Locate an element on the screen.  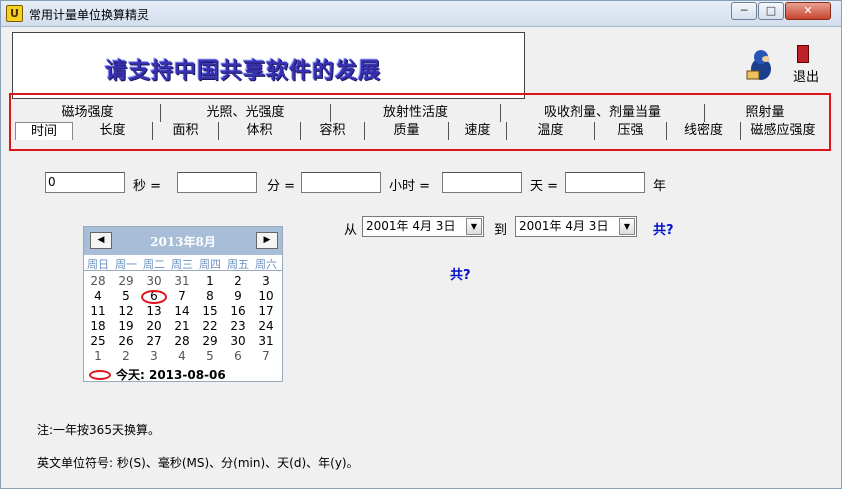
calendar-weekday: 周四 is located at coordinates (210, 264).